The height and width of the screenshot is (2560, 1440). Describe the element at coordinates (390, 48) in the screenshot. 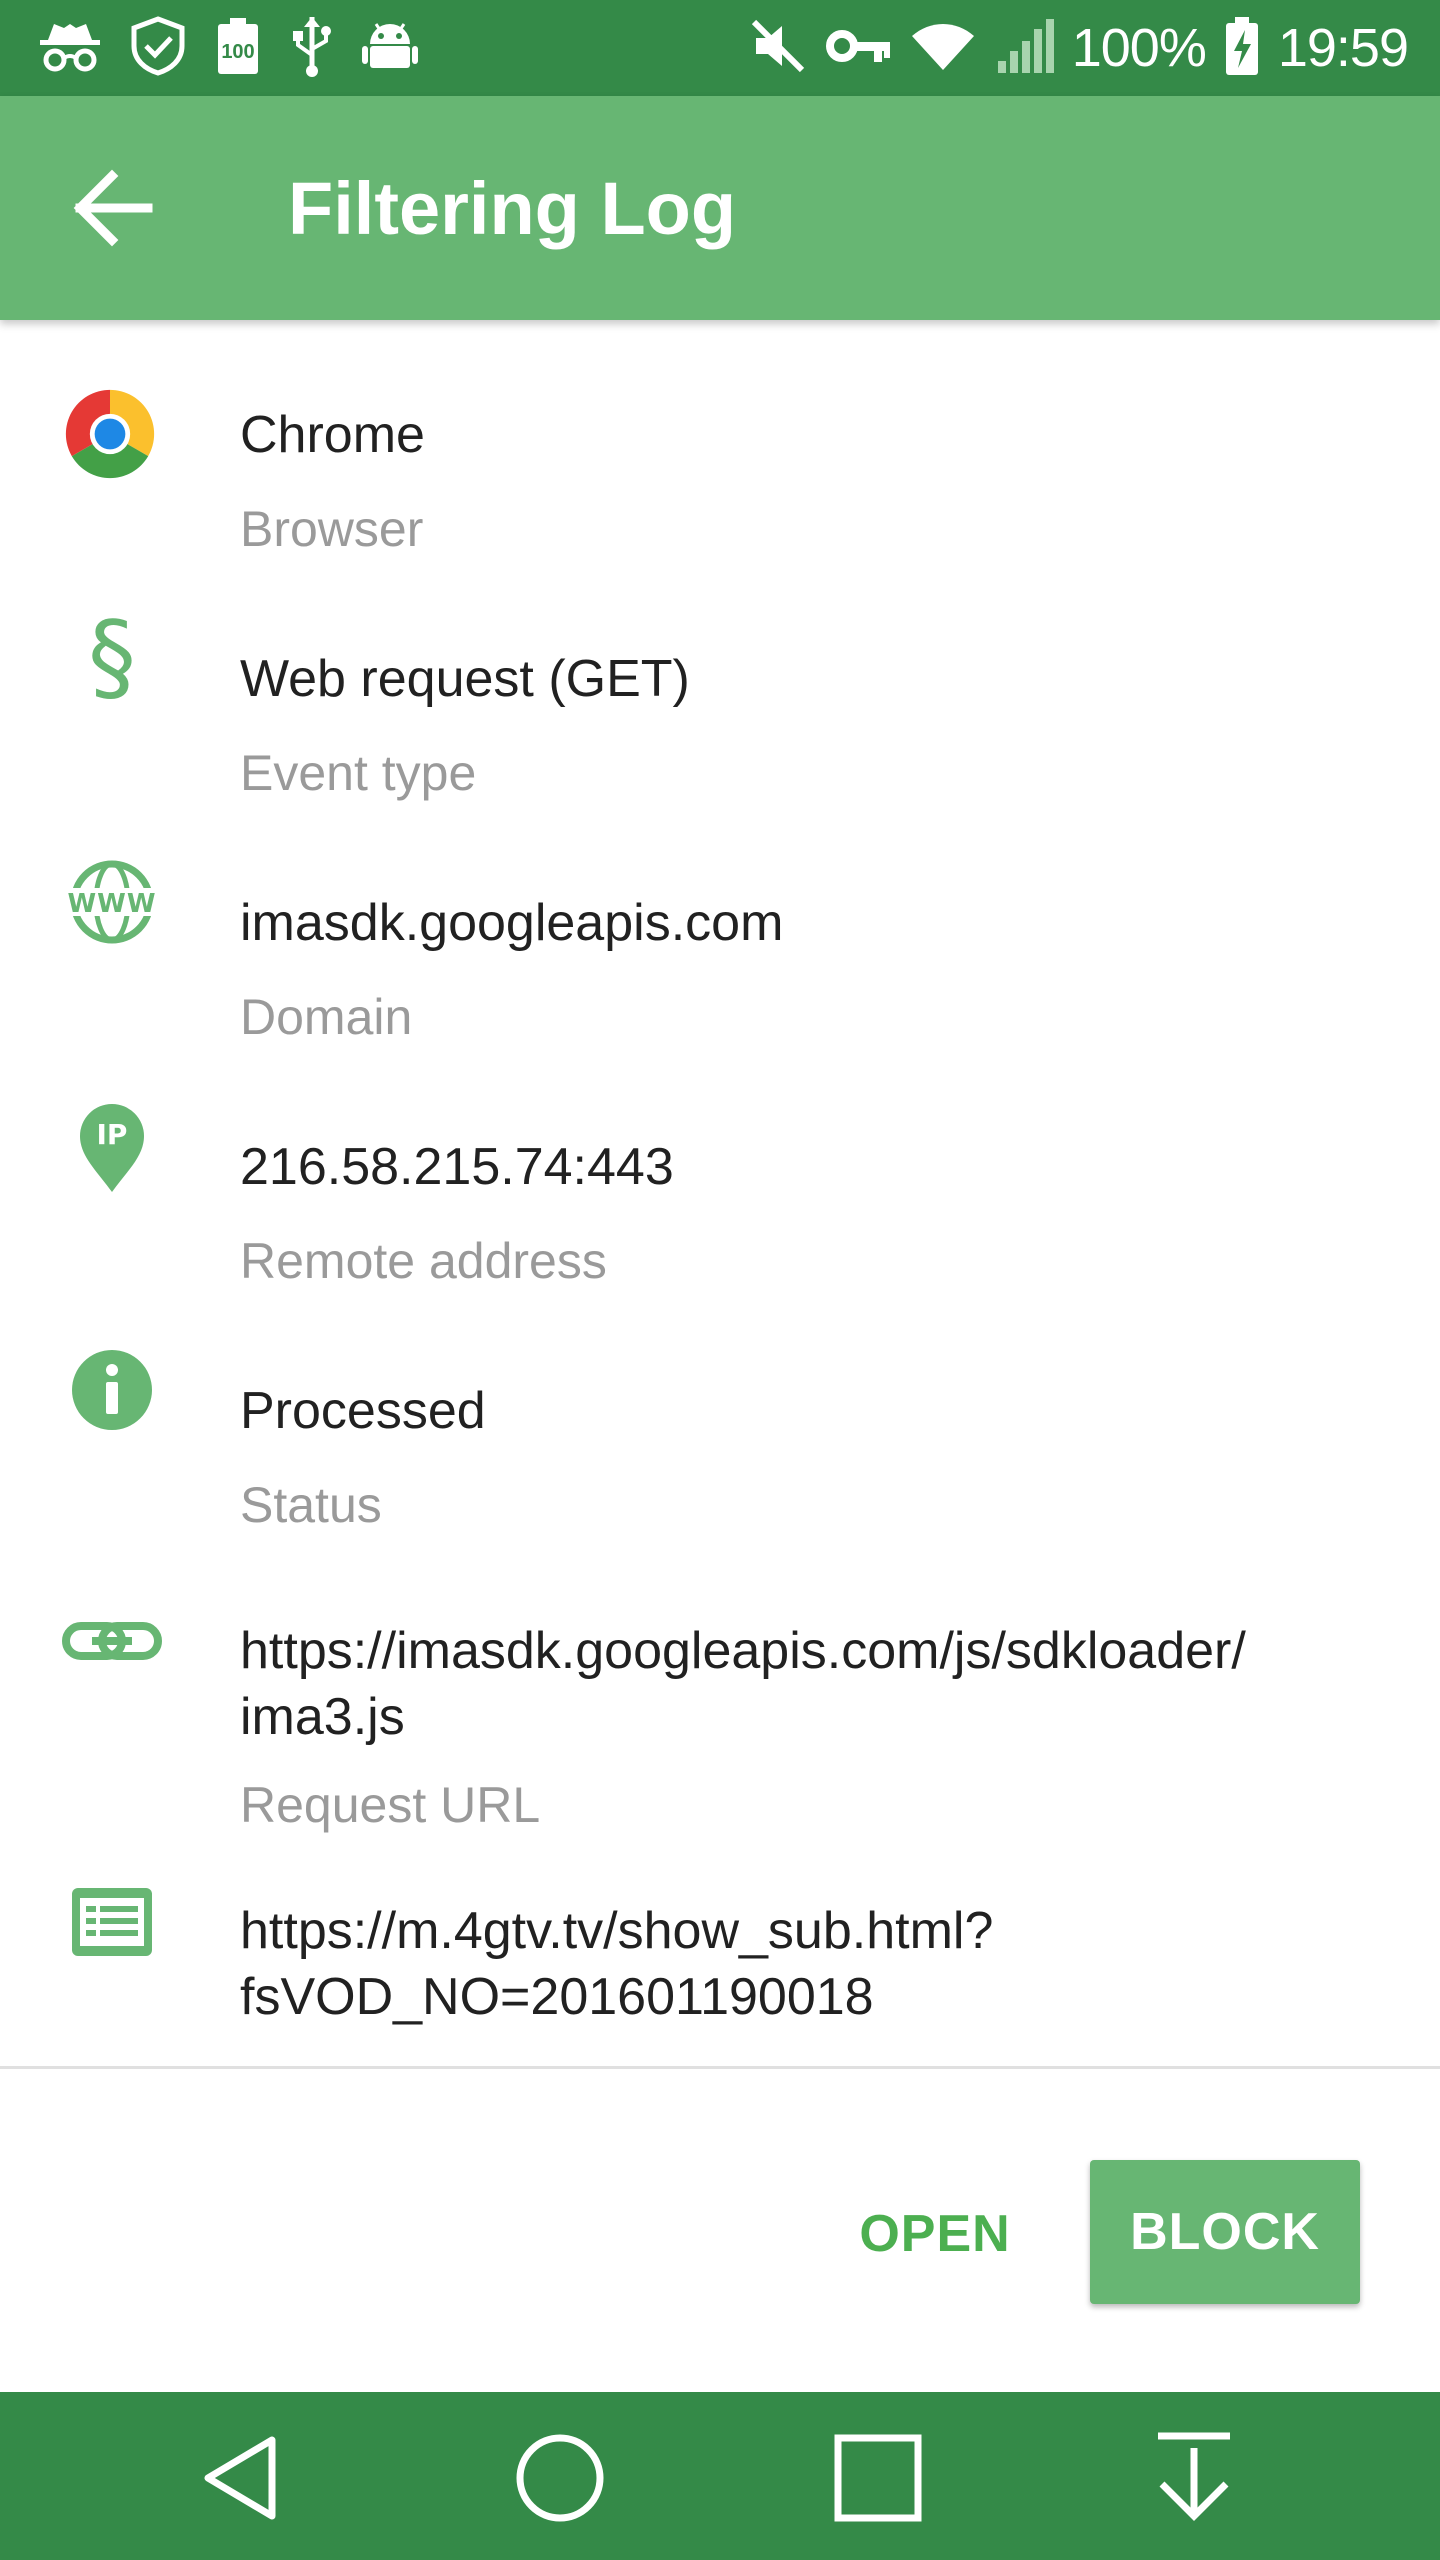

I see `android-icon` at that location.